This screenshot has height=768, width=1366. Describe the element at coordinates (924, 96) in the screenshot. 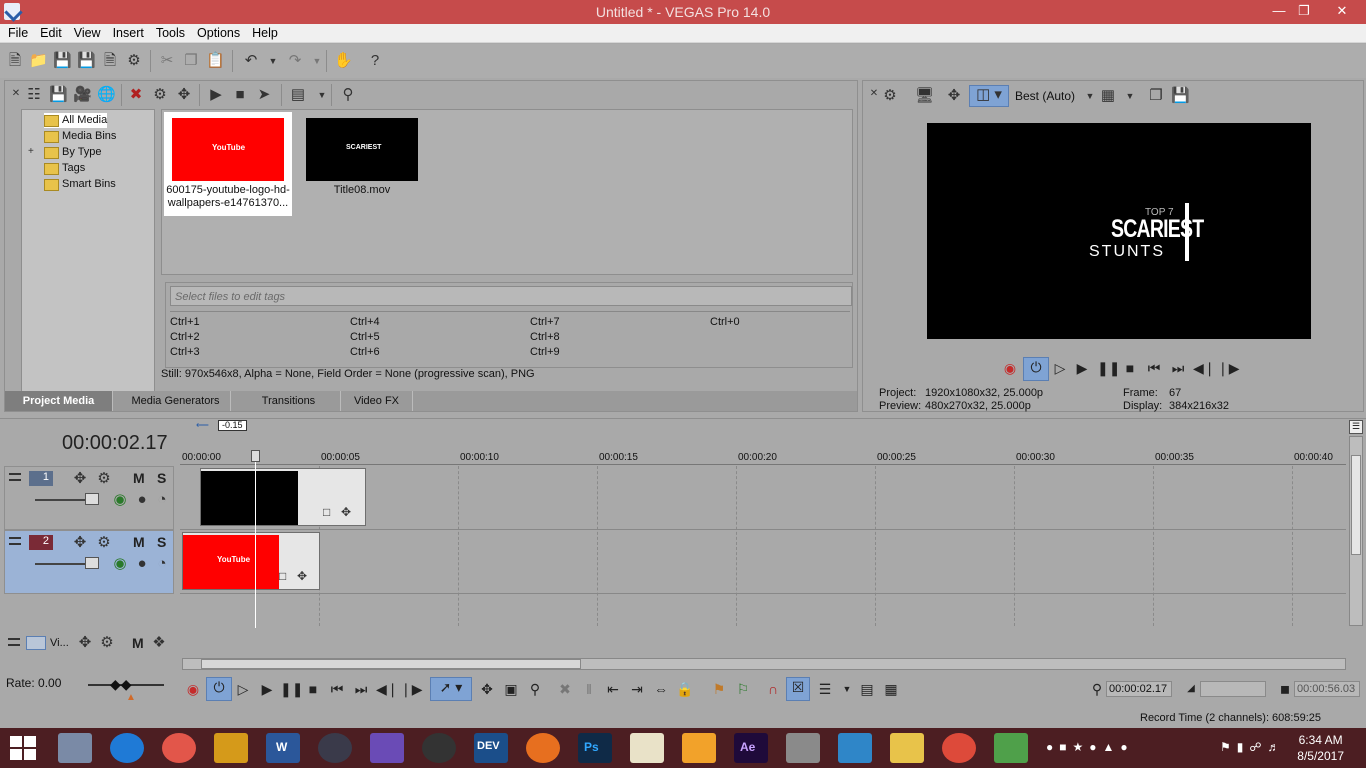

I see `external-monitor-icon: 🖥` at that location.